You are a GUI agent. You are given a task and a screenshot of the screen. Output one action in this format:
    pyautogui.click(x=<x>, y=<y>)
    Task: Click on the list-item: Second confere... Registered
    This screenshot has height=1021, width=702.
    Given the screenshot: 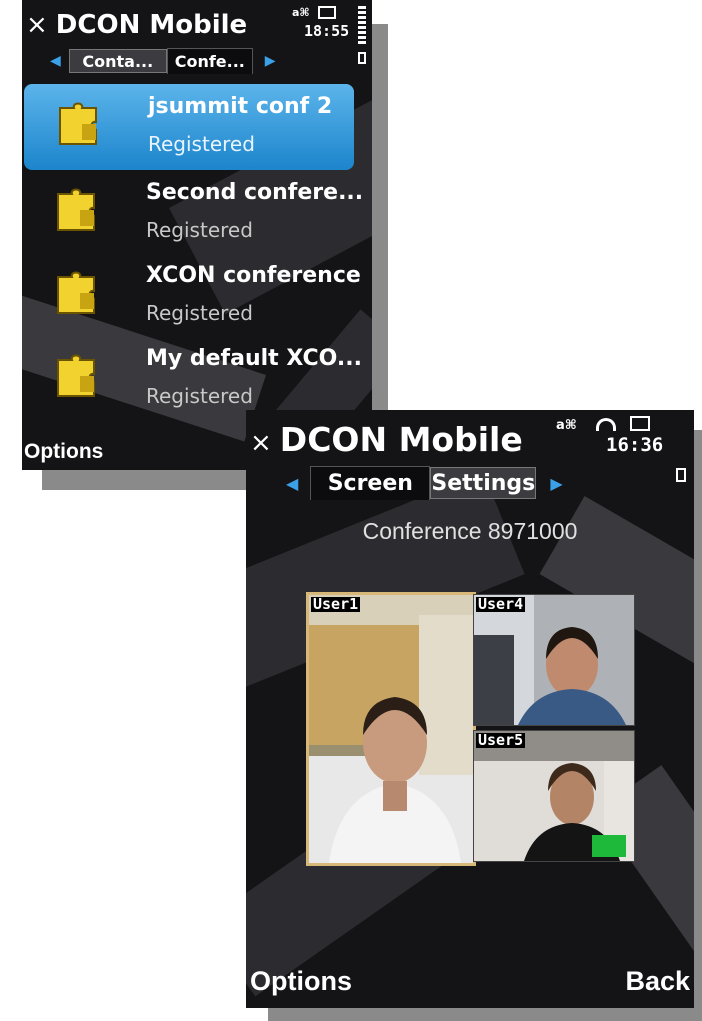 What is the action you would take?
    pyautogui.click(x=197, y=210)
    